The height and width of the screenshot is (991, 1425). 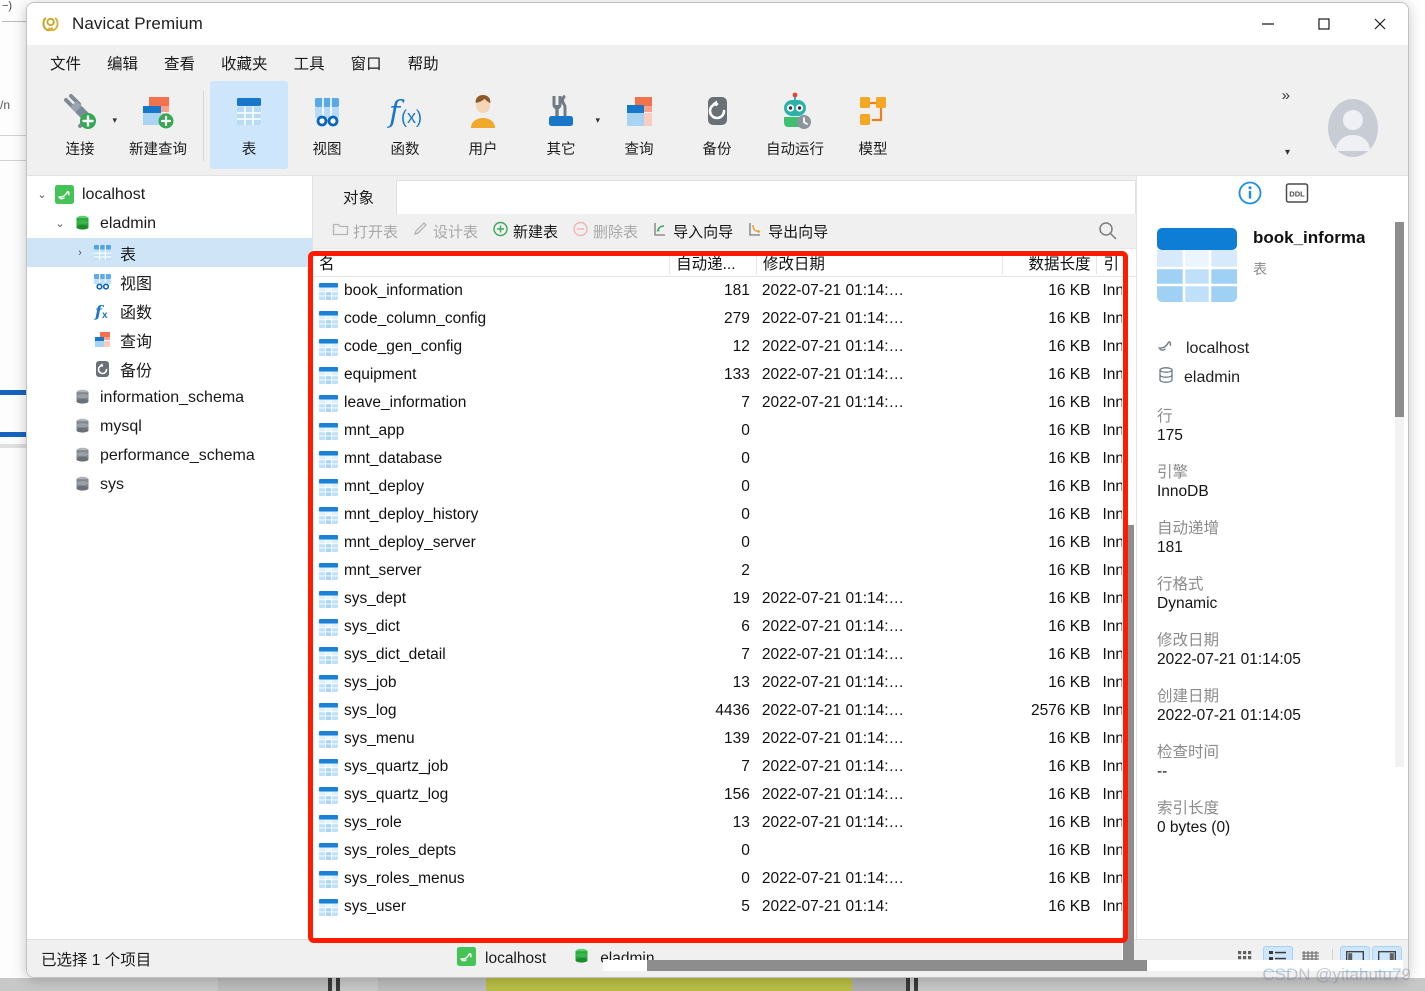 What do you see at coordinates (724, 515) in the screenshot?
I see `table-row: mnt_deploy_history 0 16 KB Inn` at bounding box center [724, 515].